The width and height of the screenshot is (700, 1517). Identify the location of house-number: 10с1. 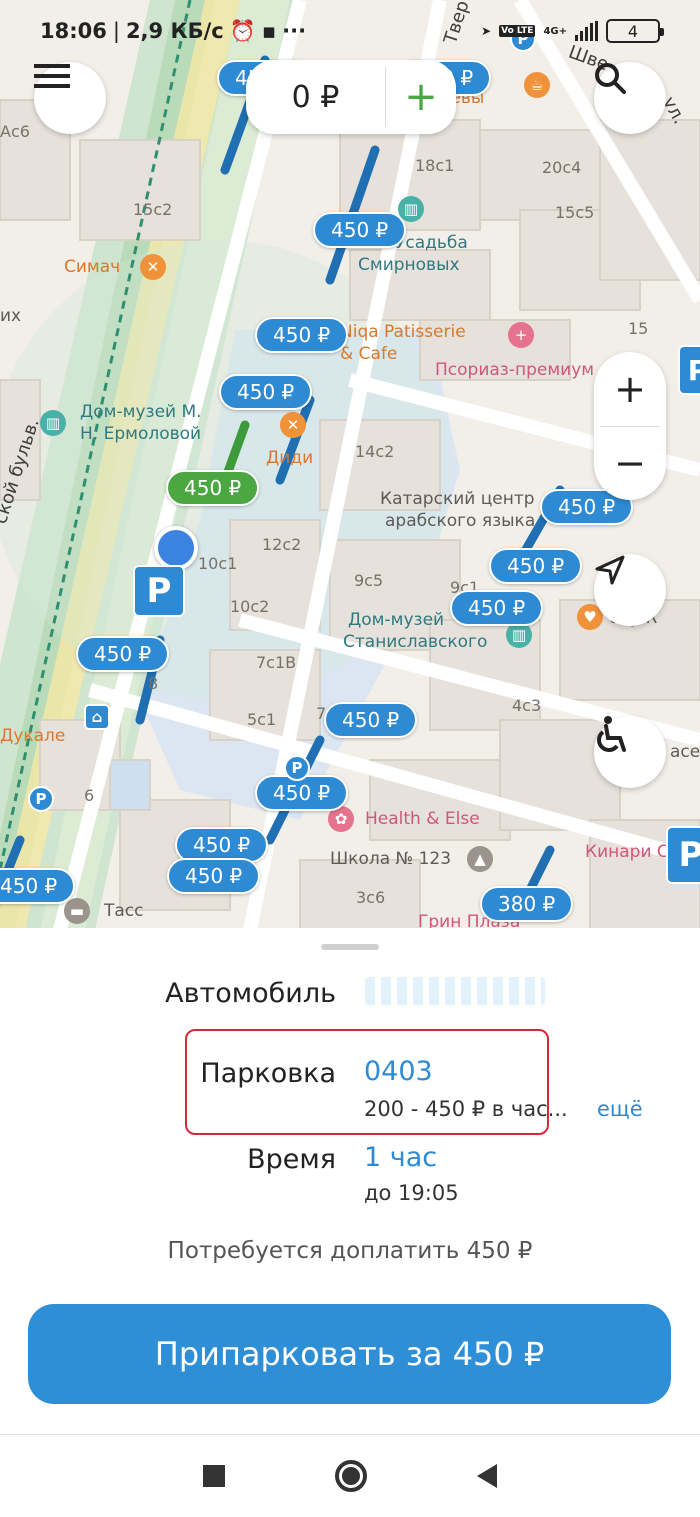
(218, 563).